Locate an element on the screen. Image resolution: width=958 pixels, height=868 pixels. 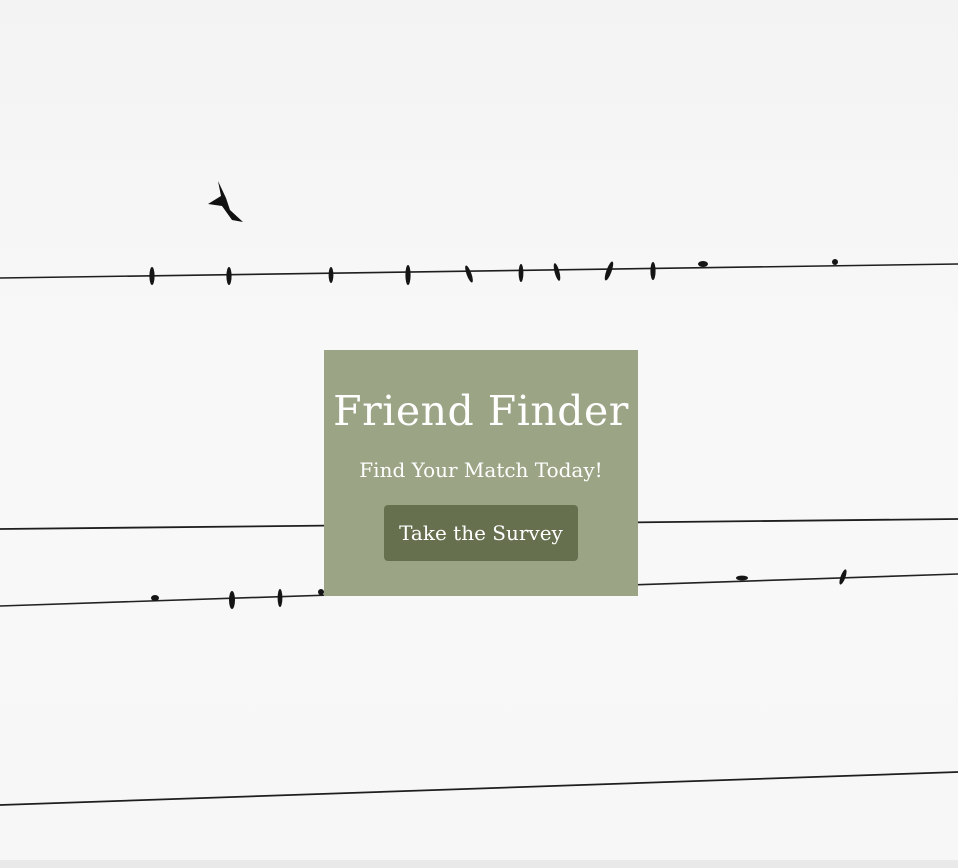
perched-birds-top is located at coordinates (493, 272).